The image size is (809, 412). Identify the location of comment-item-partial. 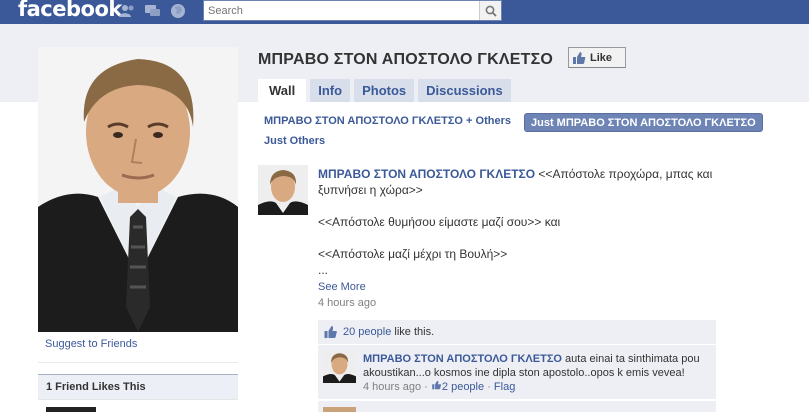
(517, 406).